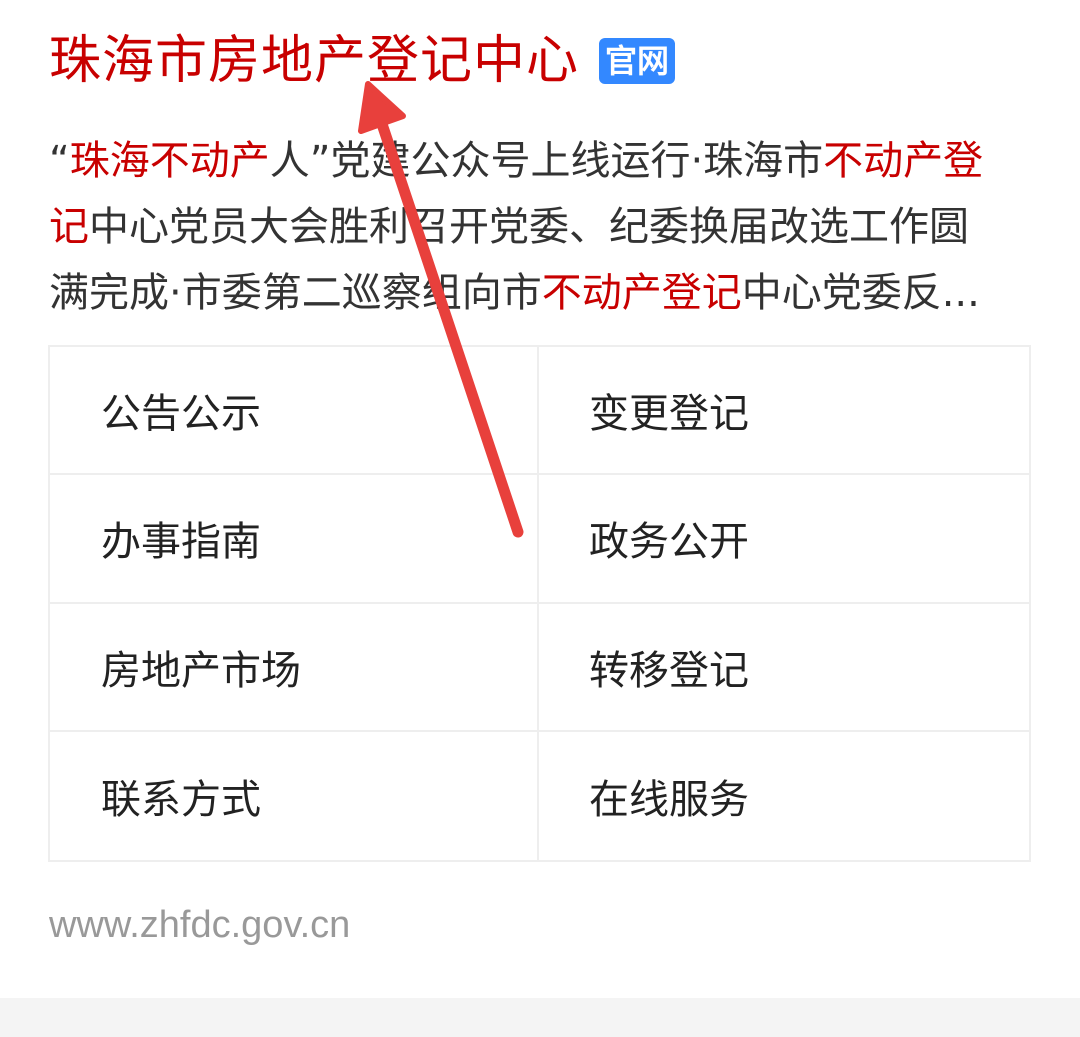  I want to click on snippet-line-1: “珠海不动产人”党建公众号上线运行·珠海市不动产登, so click(529, 161).